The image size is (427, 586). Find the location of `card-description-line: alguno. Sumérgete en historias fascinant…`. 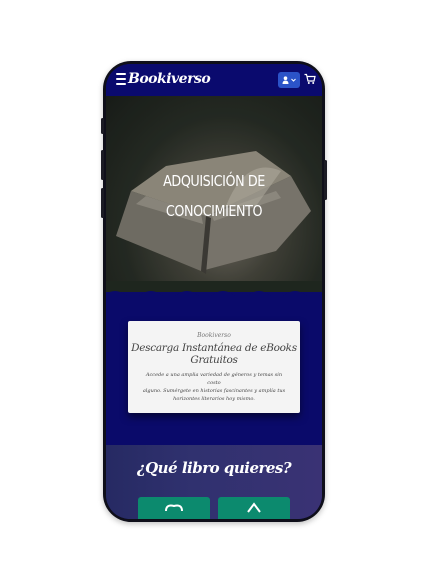

card-description-line: alguno. Sumérgete en historias fascinant… is located at coordinates (214, 391).